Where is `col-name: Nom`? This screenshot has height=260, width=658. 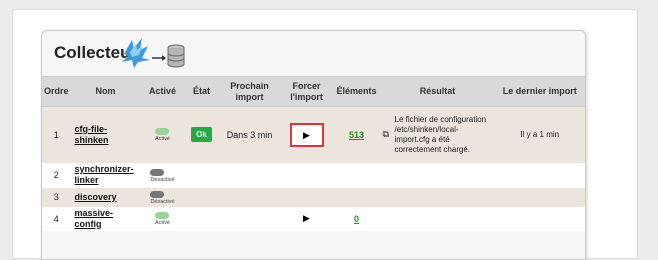
col-name: Nom is located at coordinates (105, 91).